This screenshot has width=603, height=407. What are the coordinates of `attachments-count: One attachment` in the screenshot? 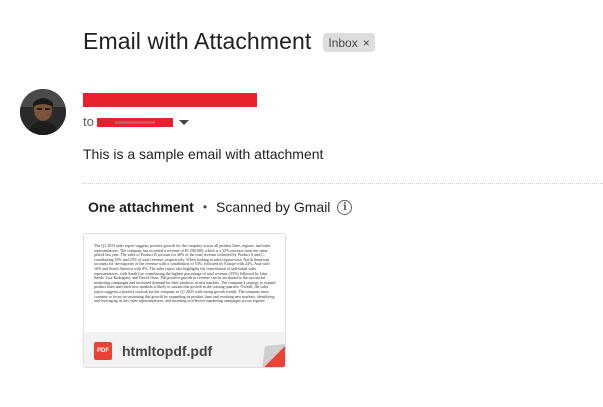 It's located at (141, 207).